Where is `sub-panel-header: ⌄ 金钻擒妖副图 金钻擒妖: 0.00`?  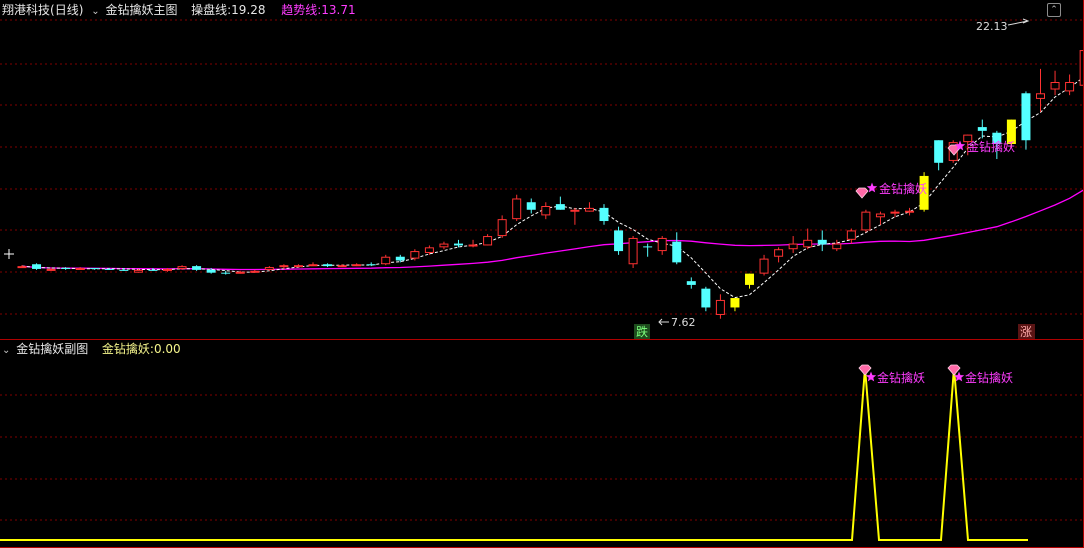 sub-panel-header: ⌄ 金钻擒妖副图 金钻擒妖: 0.00 is located at coordinates (542, 349).